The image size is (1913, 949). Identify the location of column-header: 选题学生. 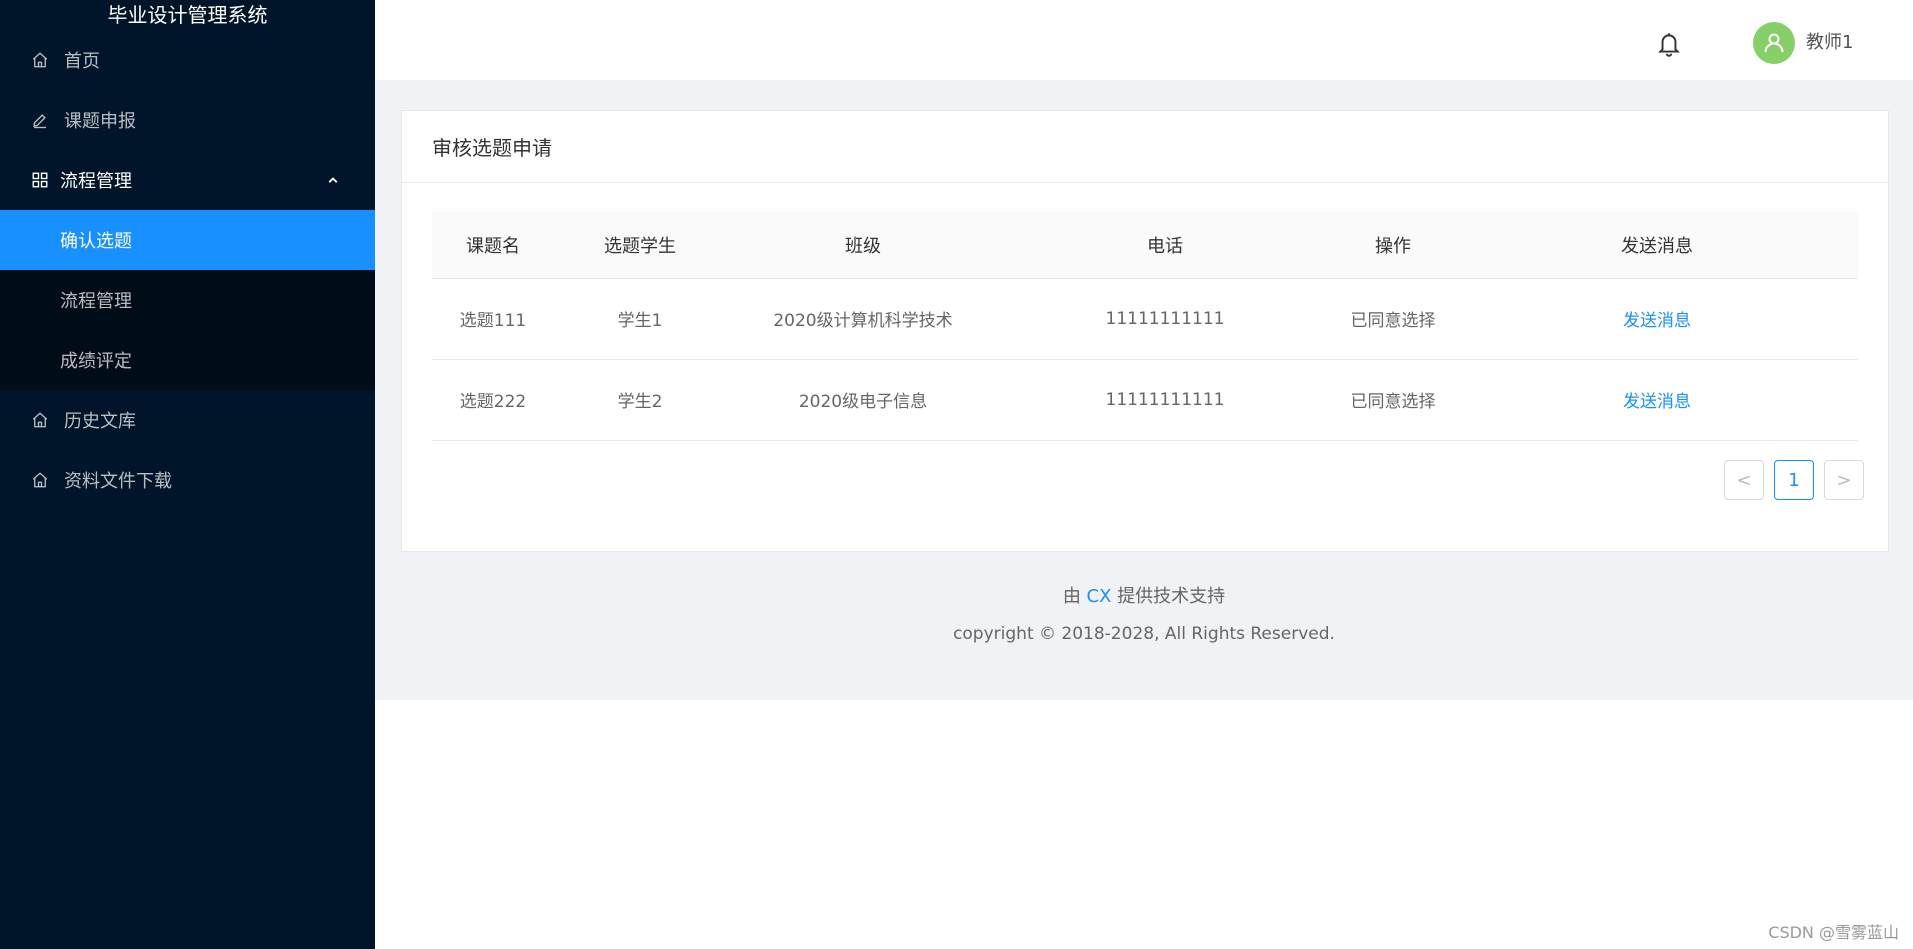
(640, 245).